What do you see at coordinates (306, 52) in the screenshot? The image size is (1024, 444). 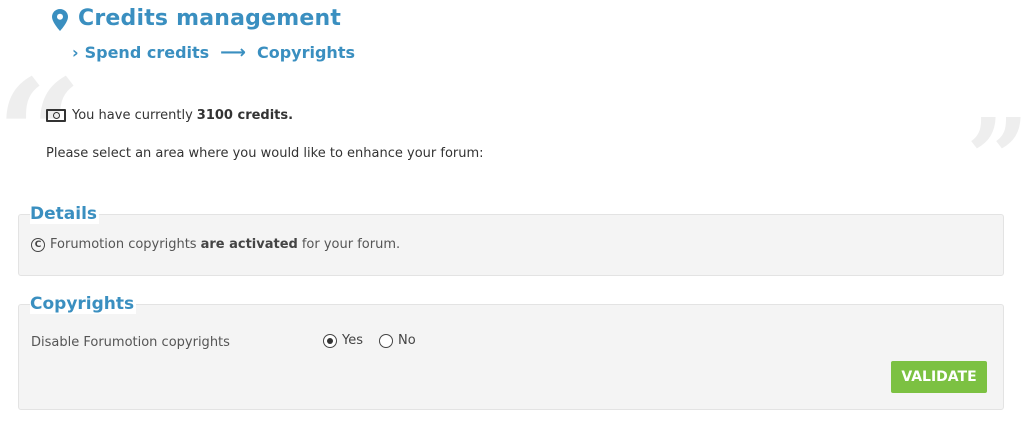 I see `breadcrumb-copyrights: Copyrights` at bounding box center [306, 52].